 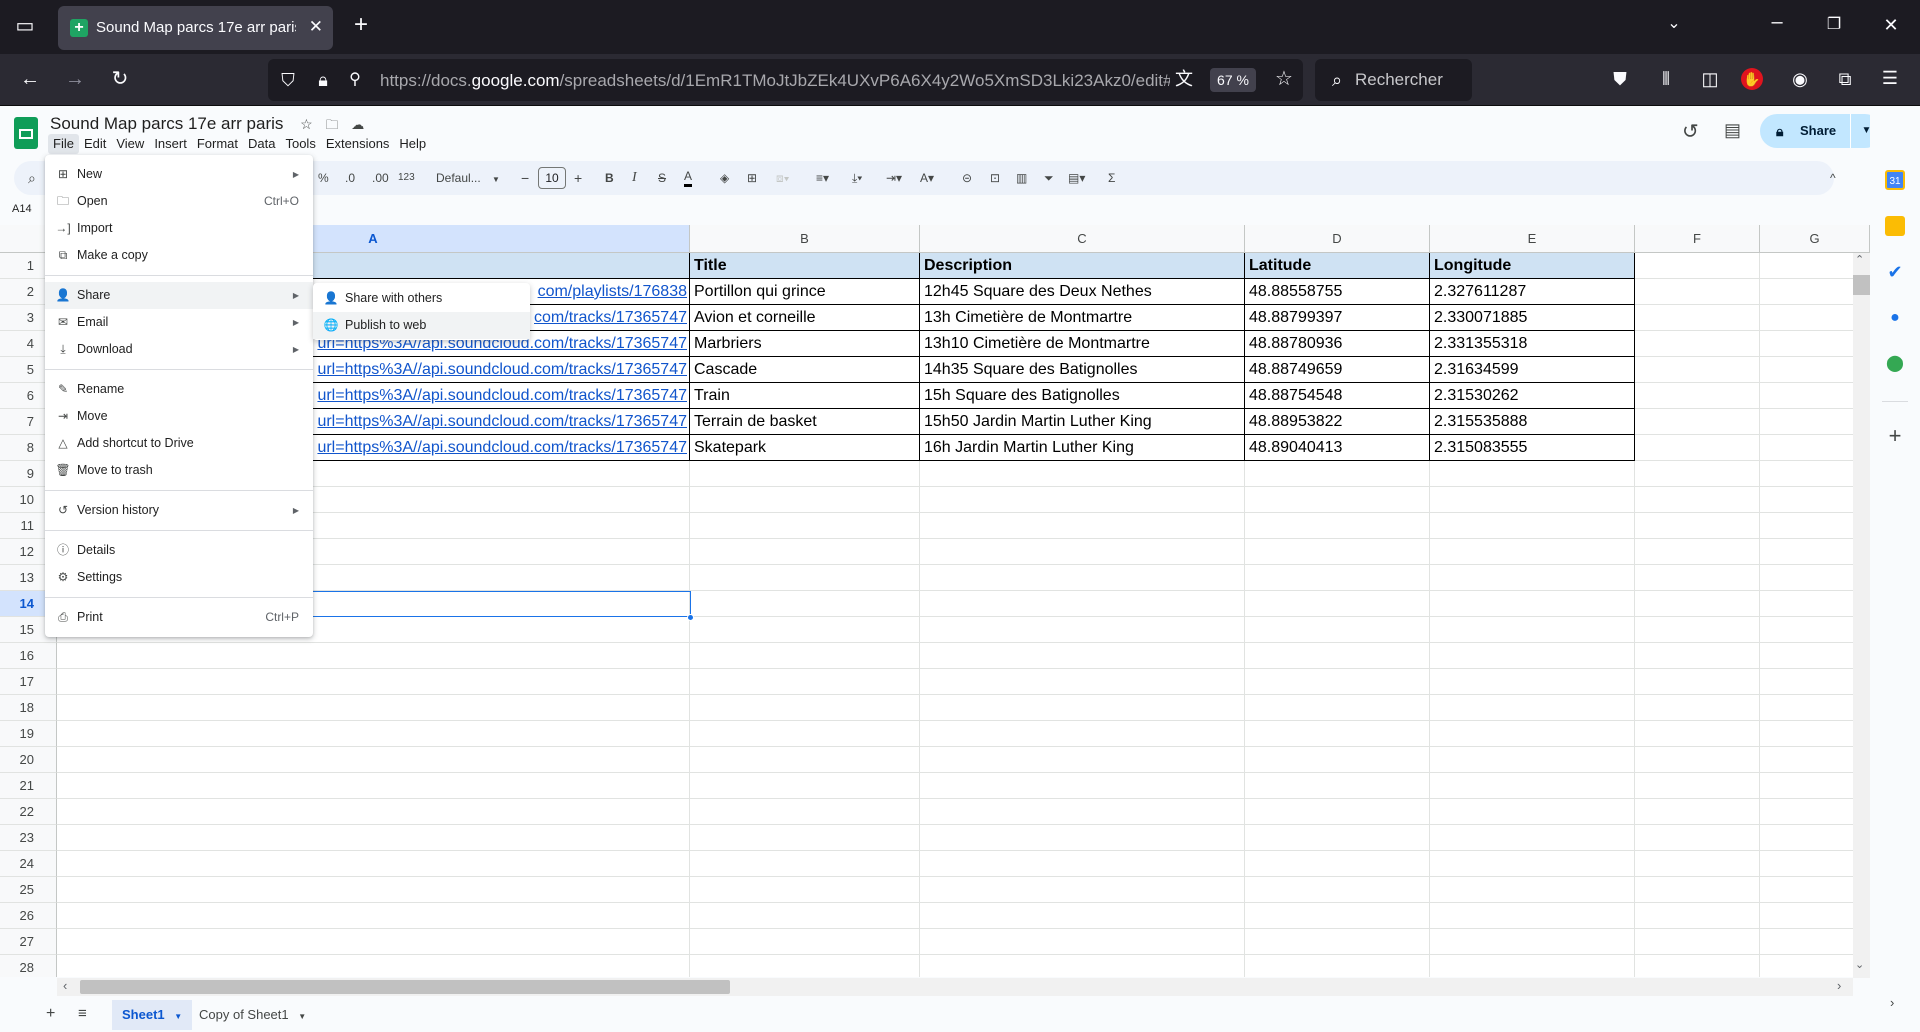 What do you see at coordinates (373, 682) in the screenshot?
I see `cell-a17` at bounding box center [373, 682].